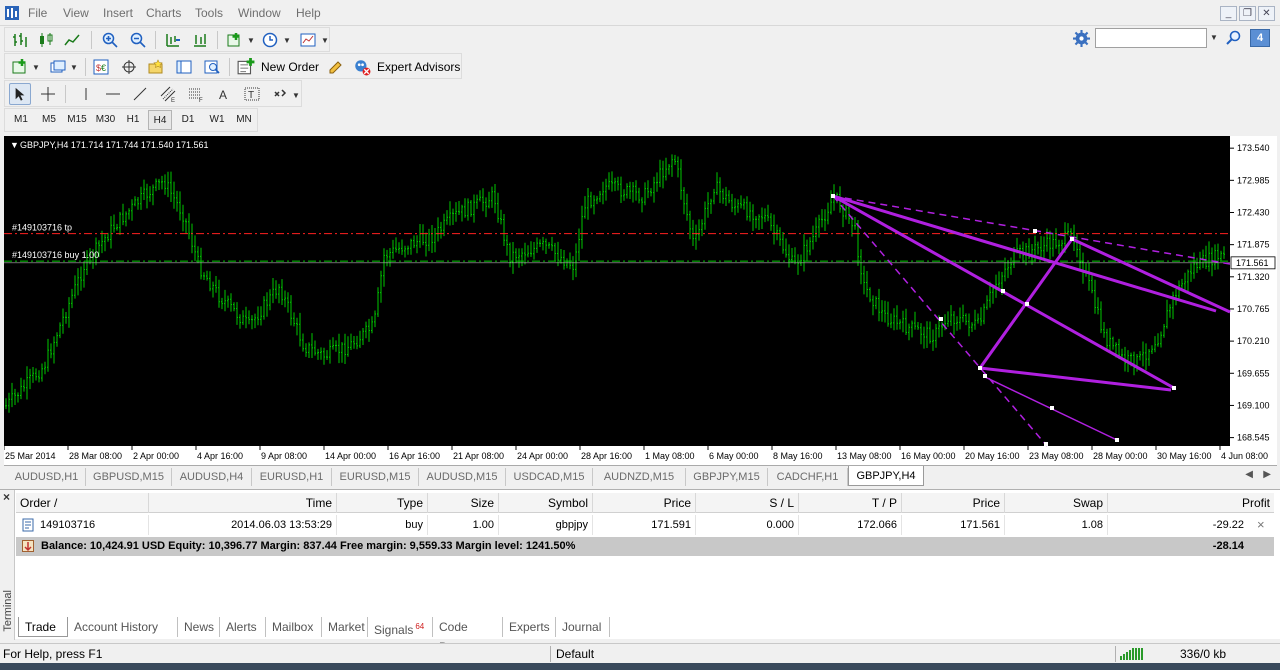 The image size is (1280, 670). Describe the element at coordinates (1267, 474) in the screenshot. I see `tabs-scroll-right-icon: ▶` at that location.